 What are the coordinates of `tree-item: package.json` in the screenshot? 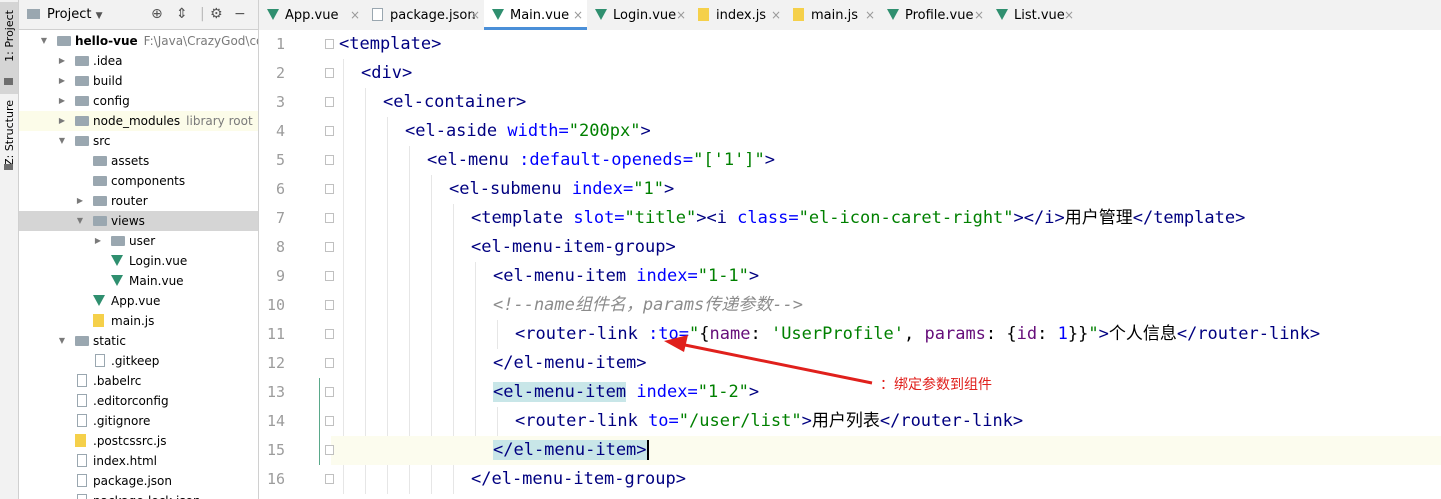 It's located at (138, 481).